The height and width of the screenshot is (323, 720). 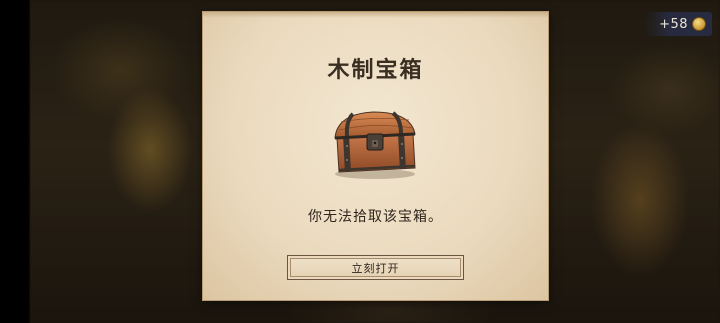 I want to click on treasure-chest-icon, so click(x=375, y=145).